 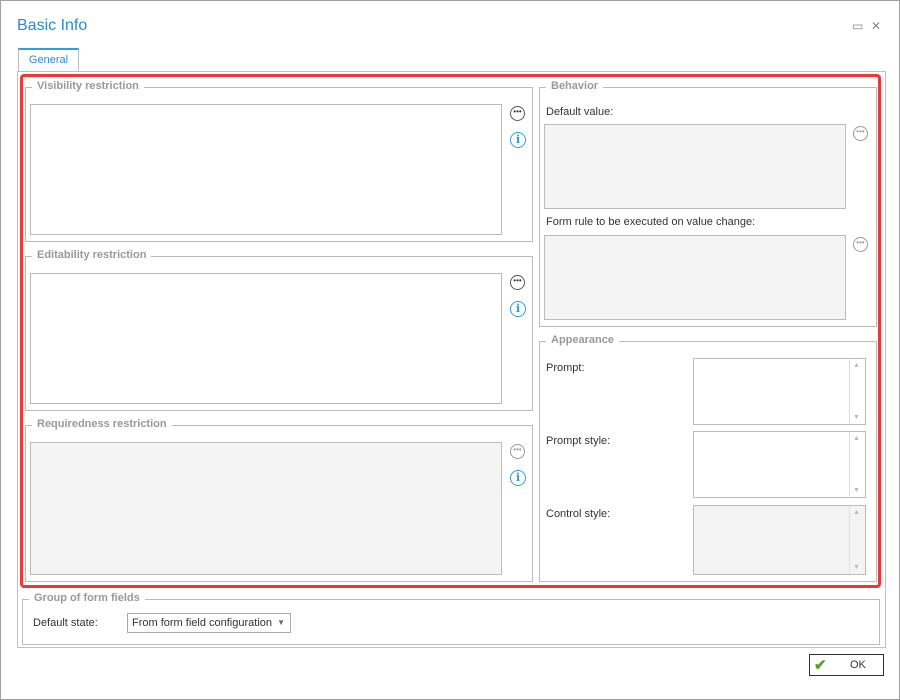 I want to click on visibility-ellipsis-button: •••, so click(x=517, y=113).